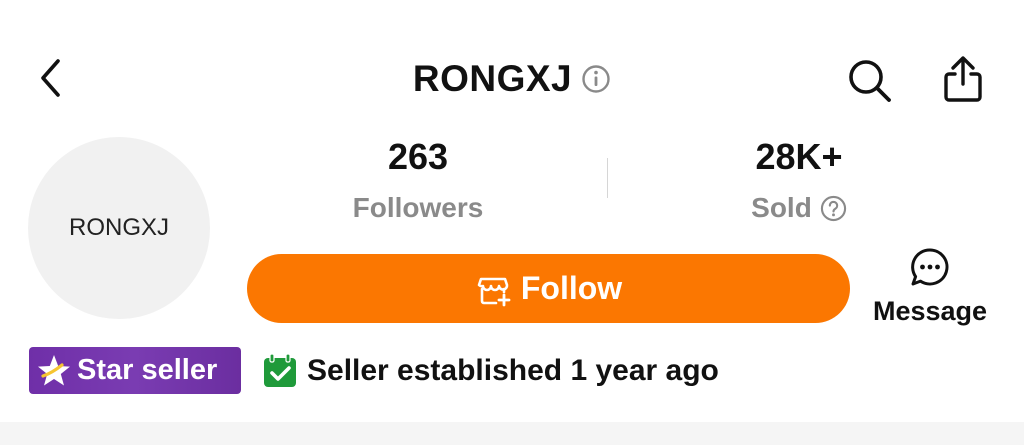 This screenshot has width=1024, height=445. Describe the element at coordinates (494, 291) in the screenshot. I see `store-plus-icon` at that location.